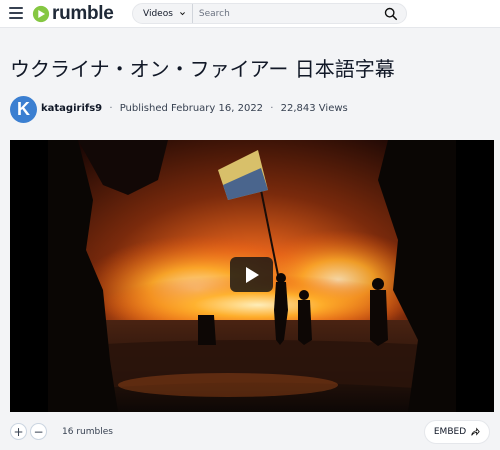 The image size is (500, 450). What do you see at coordinates (314, 108) in the screenshot?
I see `view-count: 22,843 Views` at bounding box center [314, 108].